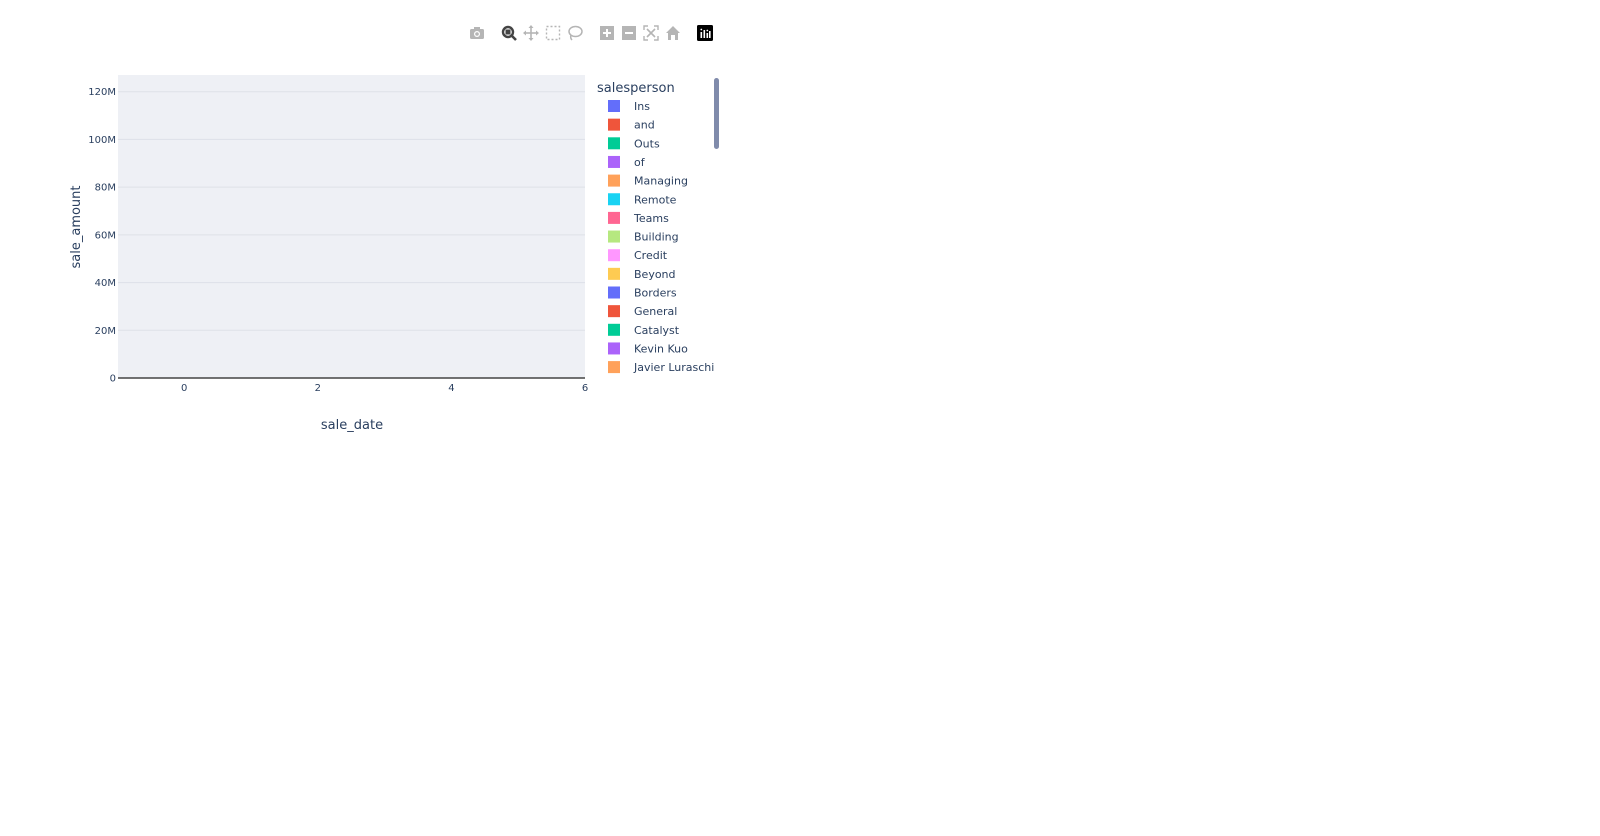  Describe the element at coordinates (651, 33) in the screenshot. I see `autoscale-icon` at that location.